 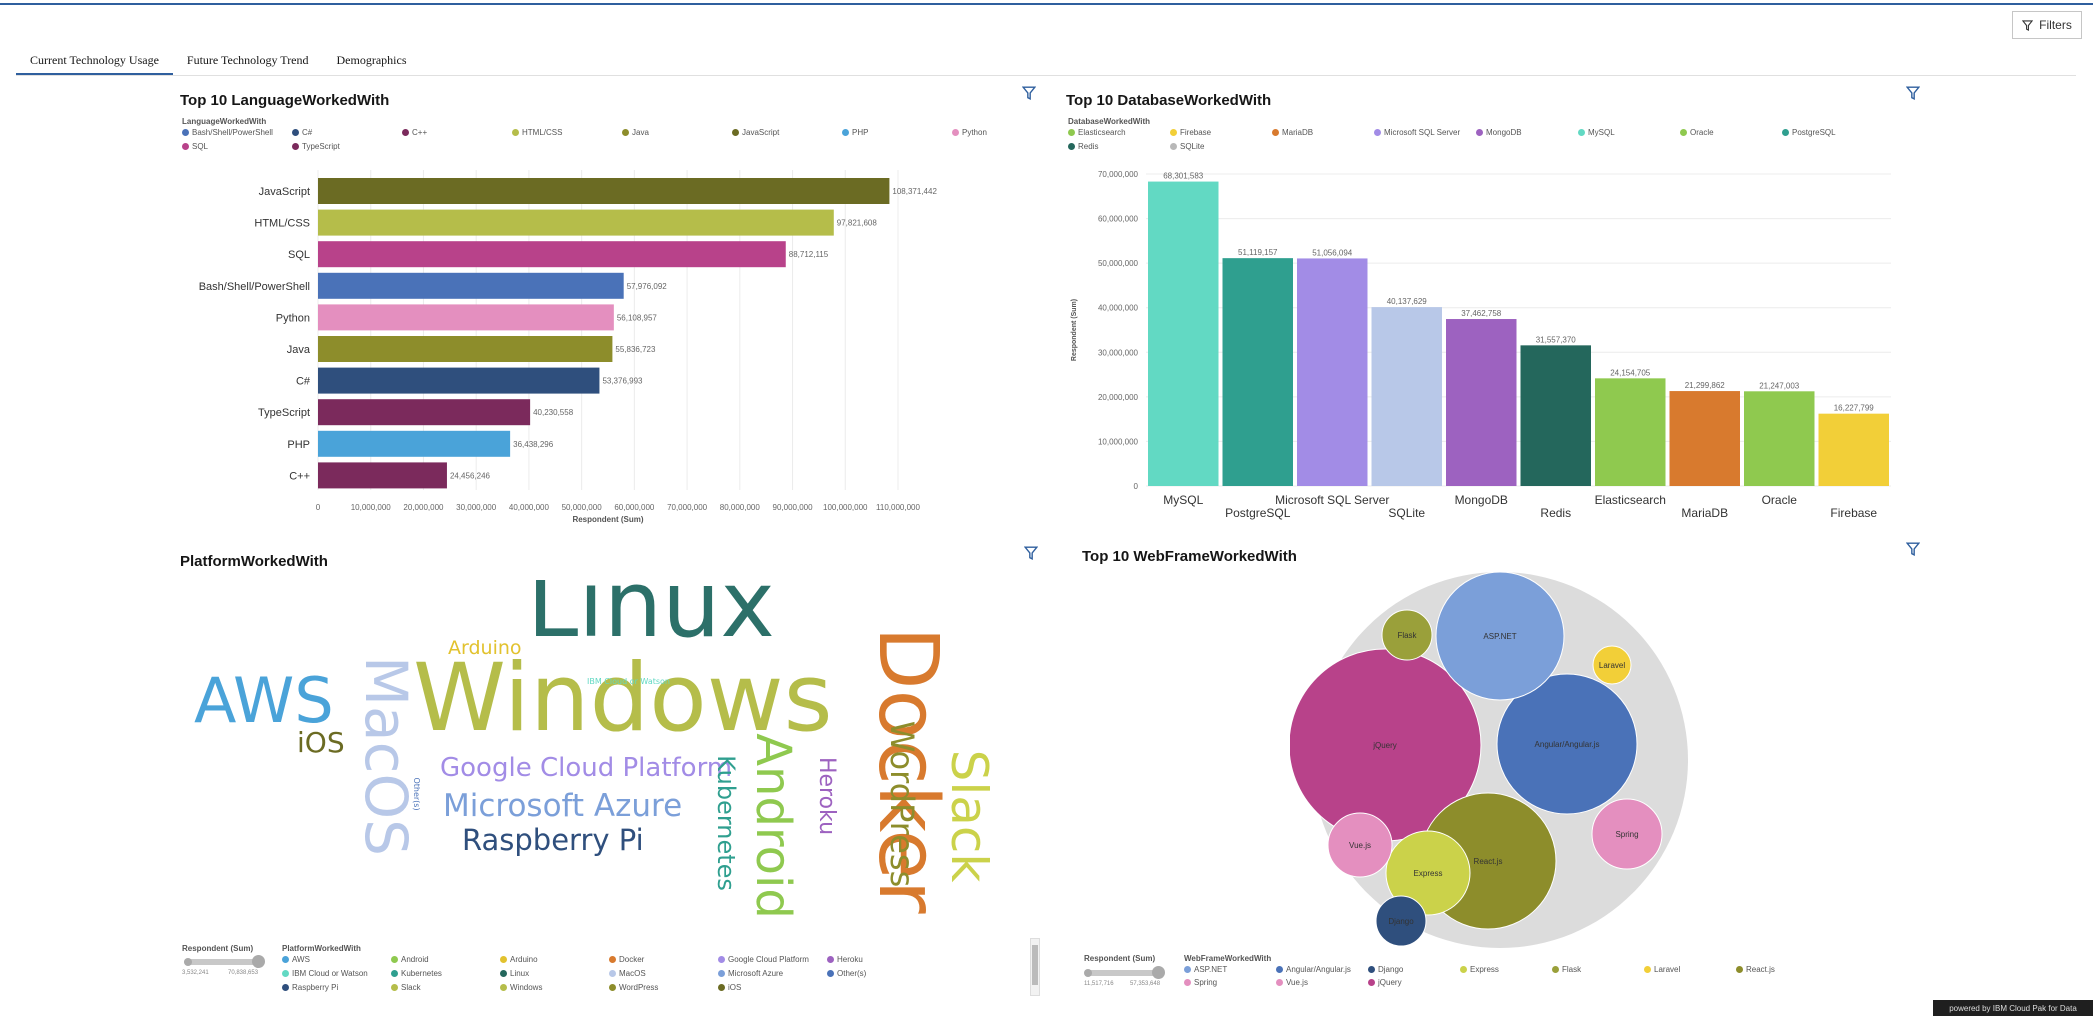 I want to click on bar-mariadb, so click(x=1705, y=438).